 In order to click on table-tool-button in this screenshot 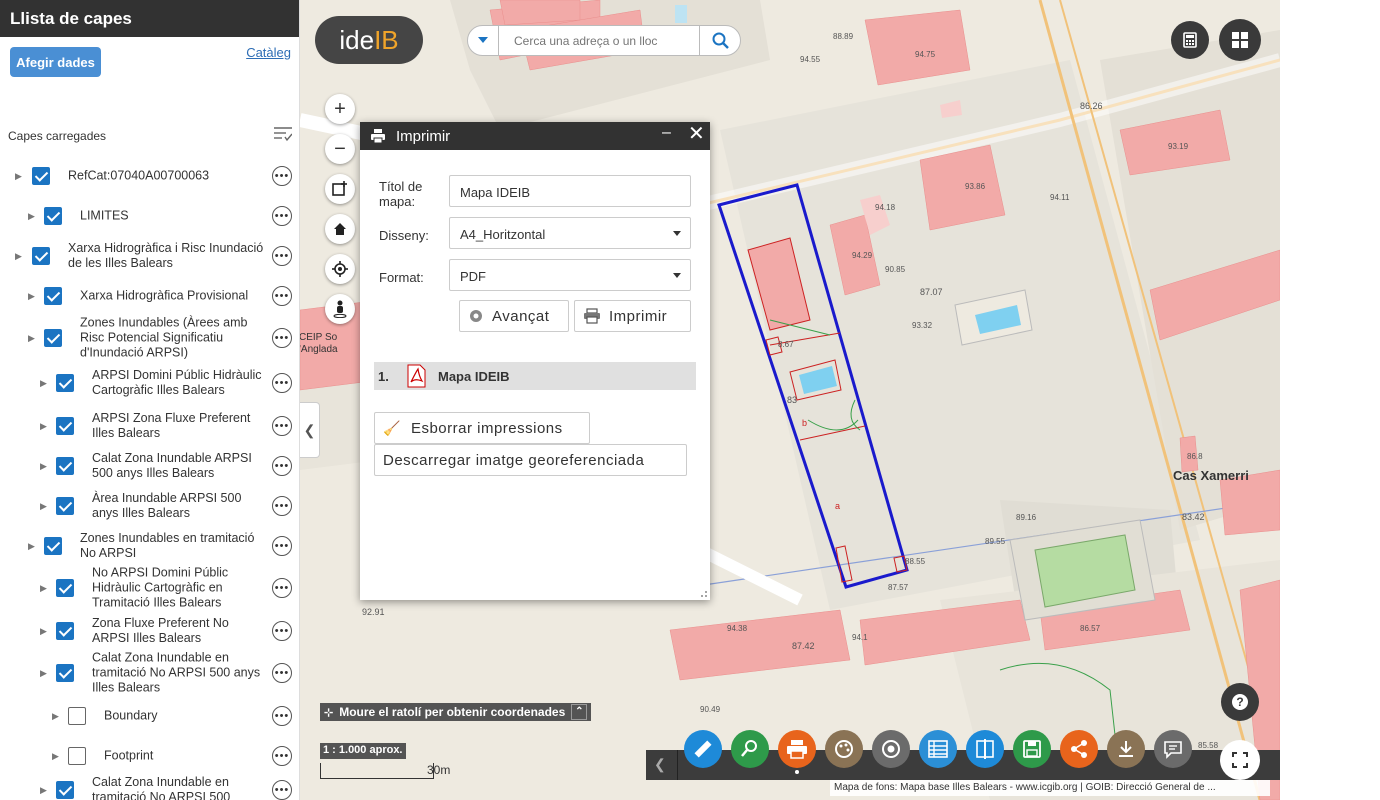, I will do `click(938, 749)`.